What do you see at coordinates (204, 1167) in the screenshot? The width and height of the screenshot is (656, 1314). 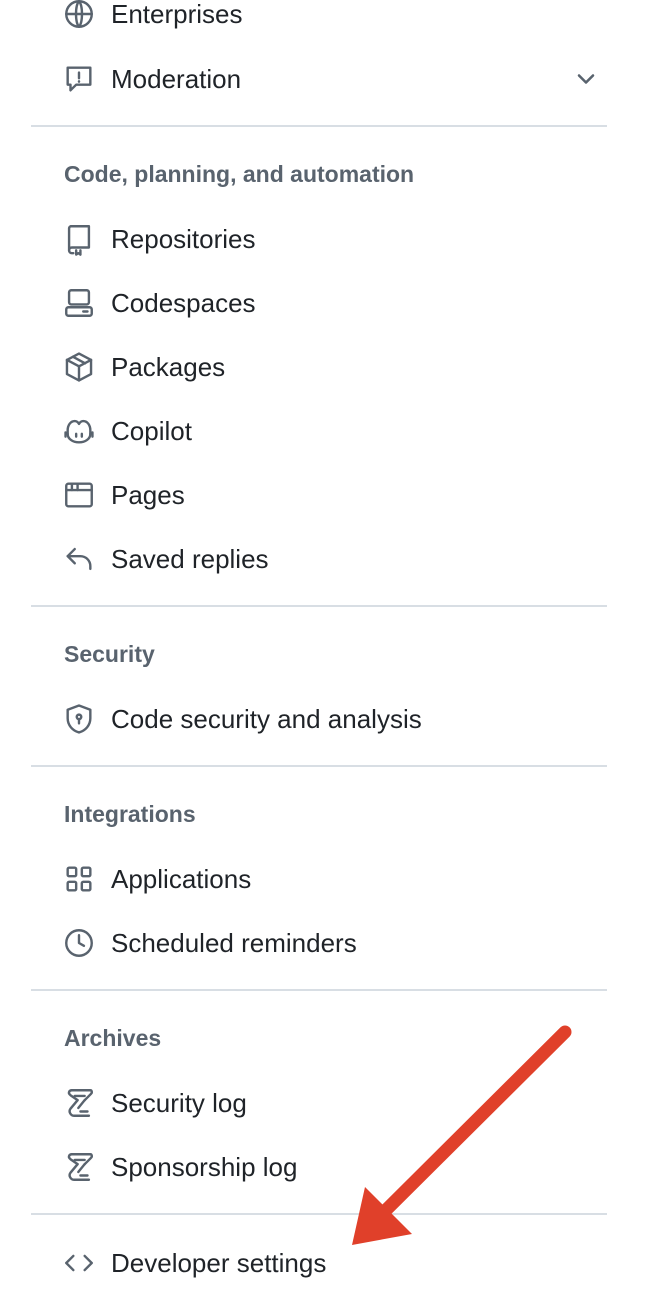 I see `sidebar-item-label: Sponsorship log` at bounding box center [204, 1167].